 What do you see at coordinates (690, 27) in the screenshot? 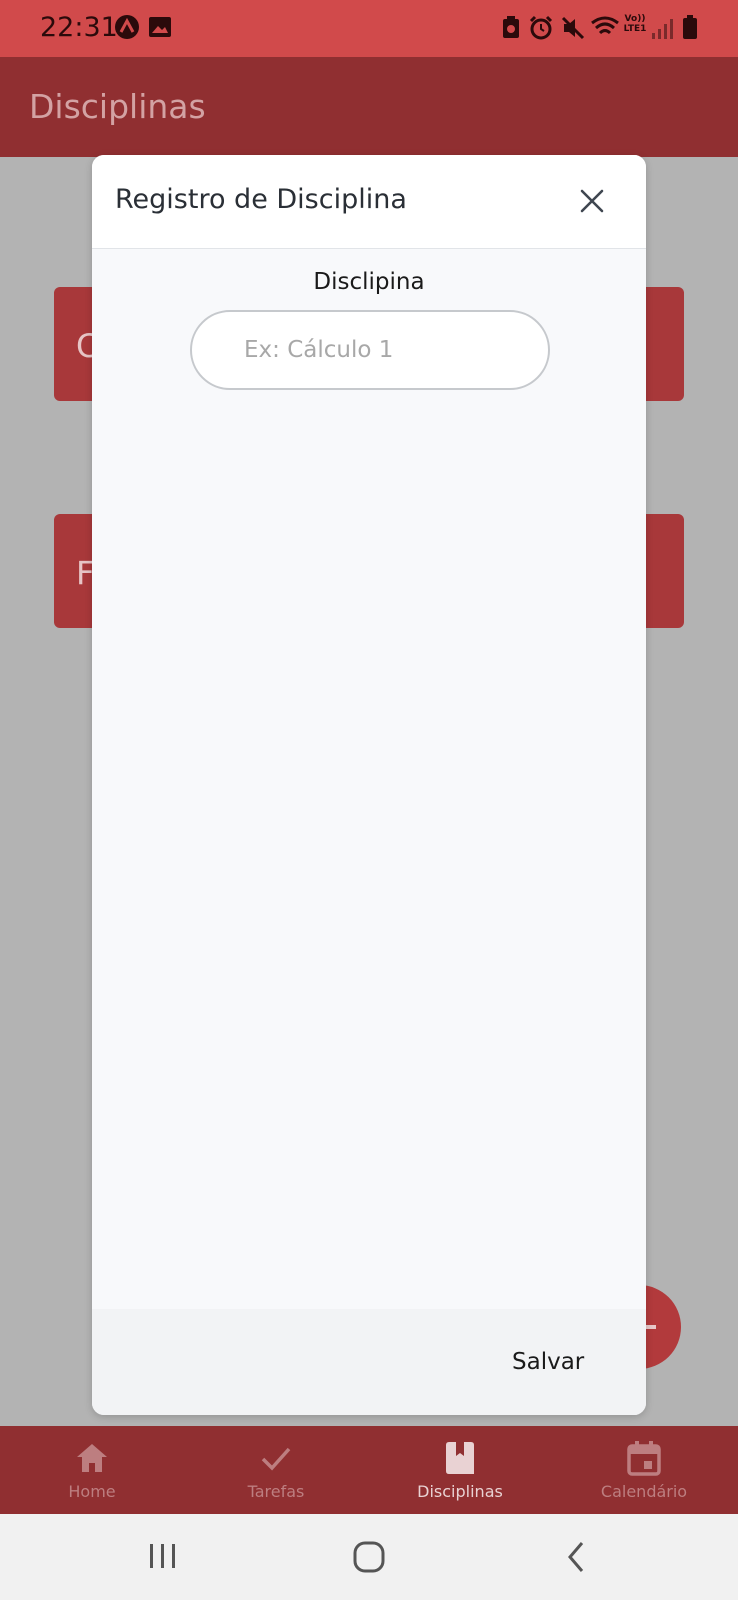
I see `battery-icon` at bounding box center [690, 27].